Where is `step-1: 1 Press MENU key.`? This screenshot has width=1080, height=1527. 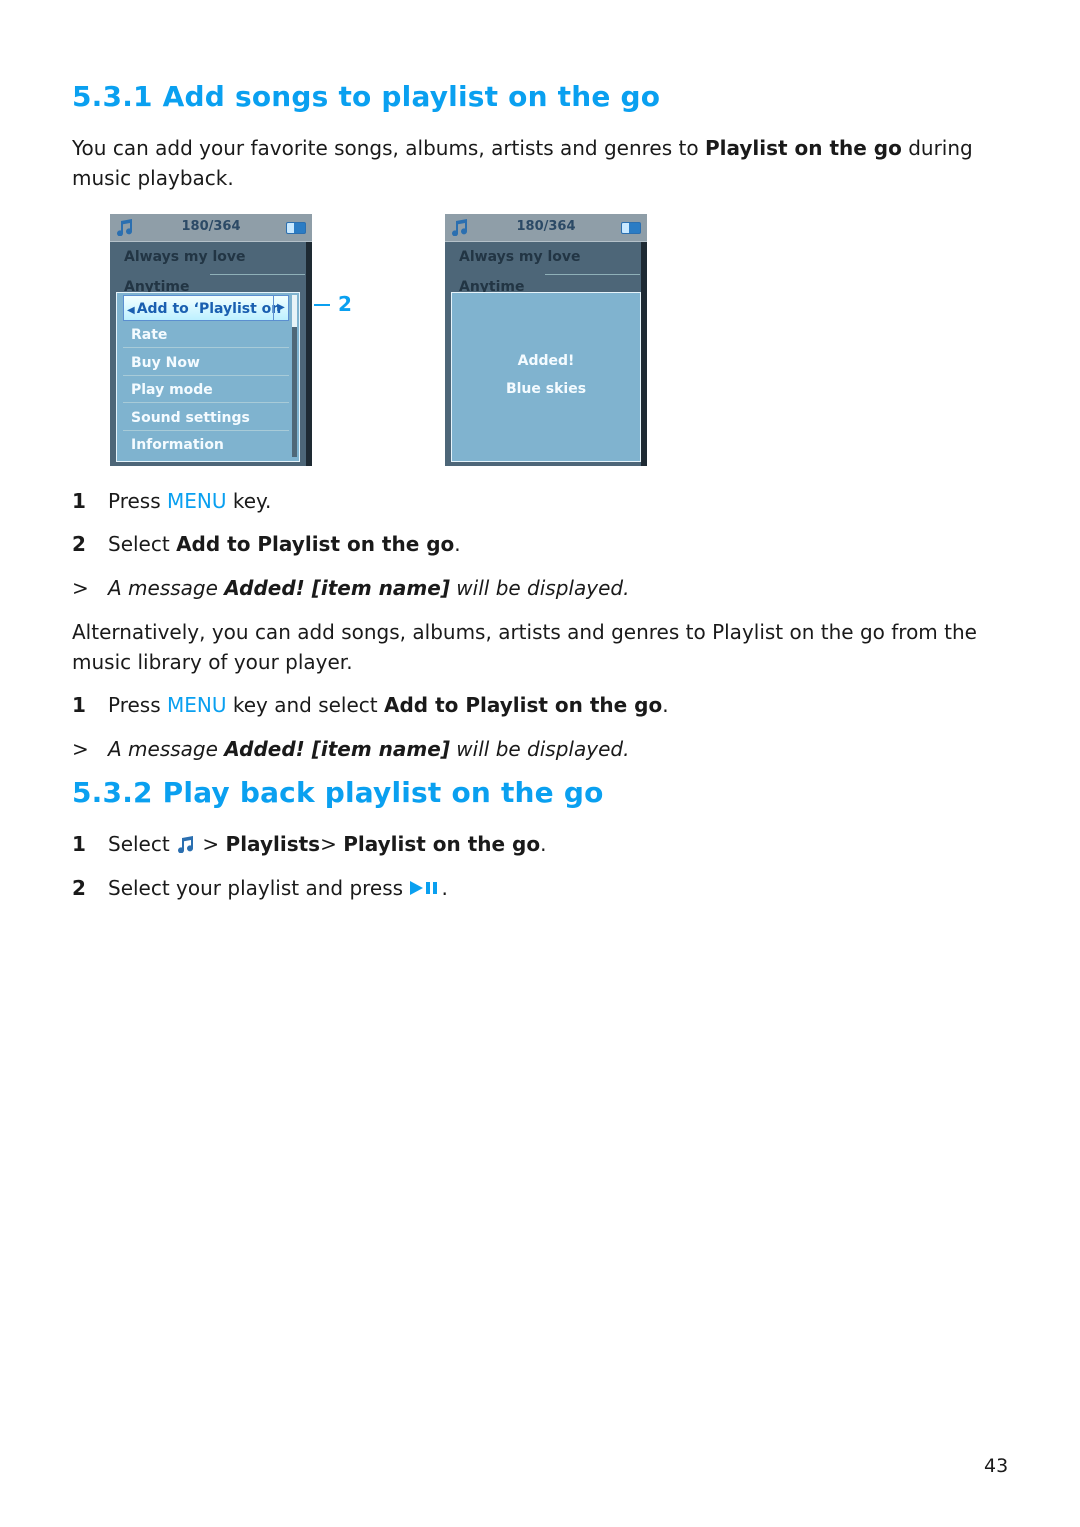 step-1: 1 Press MENU key. is located at coordinates (171, 501).